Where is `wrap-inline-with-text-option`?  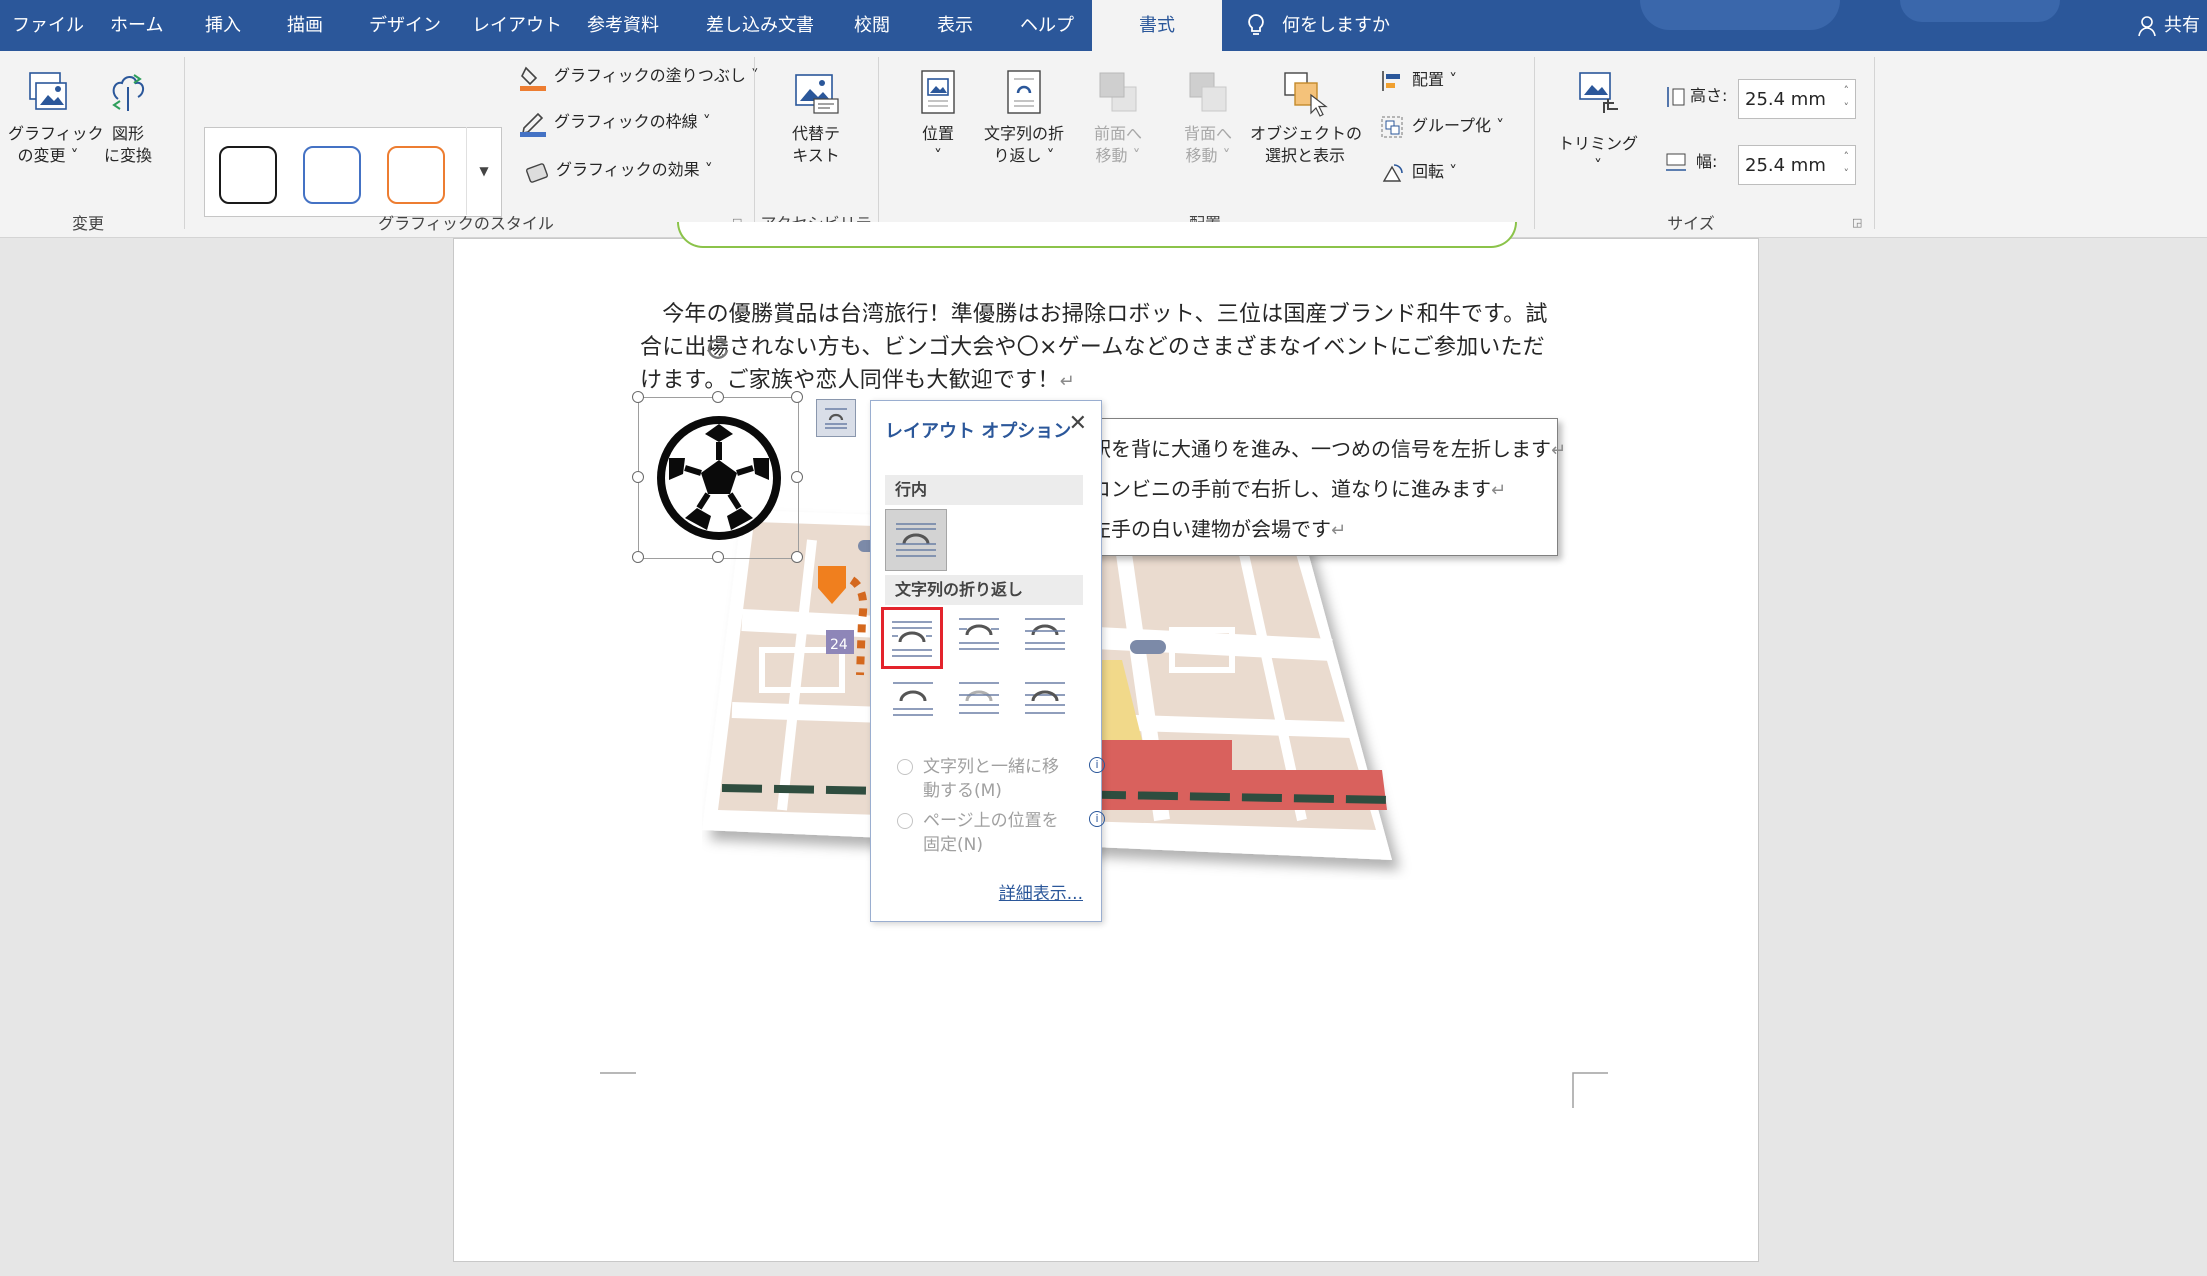
wrap-inline-with-text-option is located at coordinates (916, 540).